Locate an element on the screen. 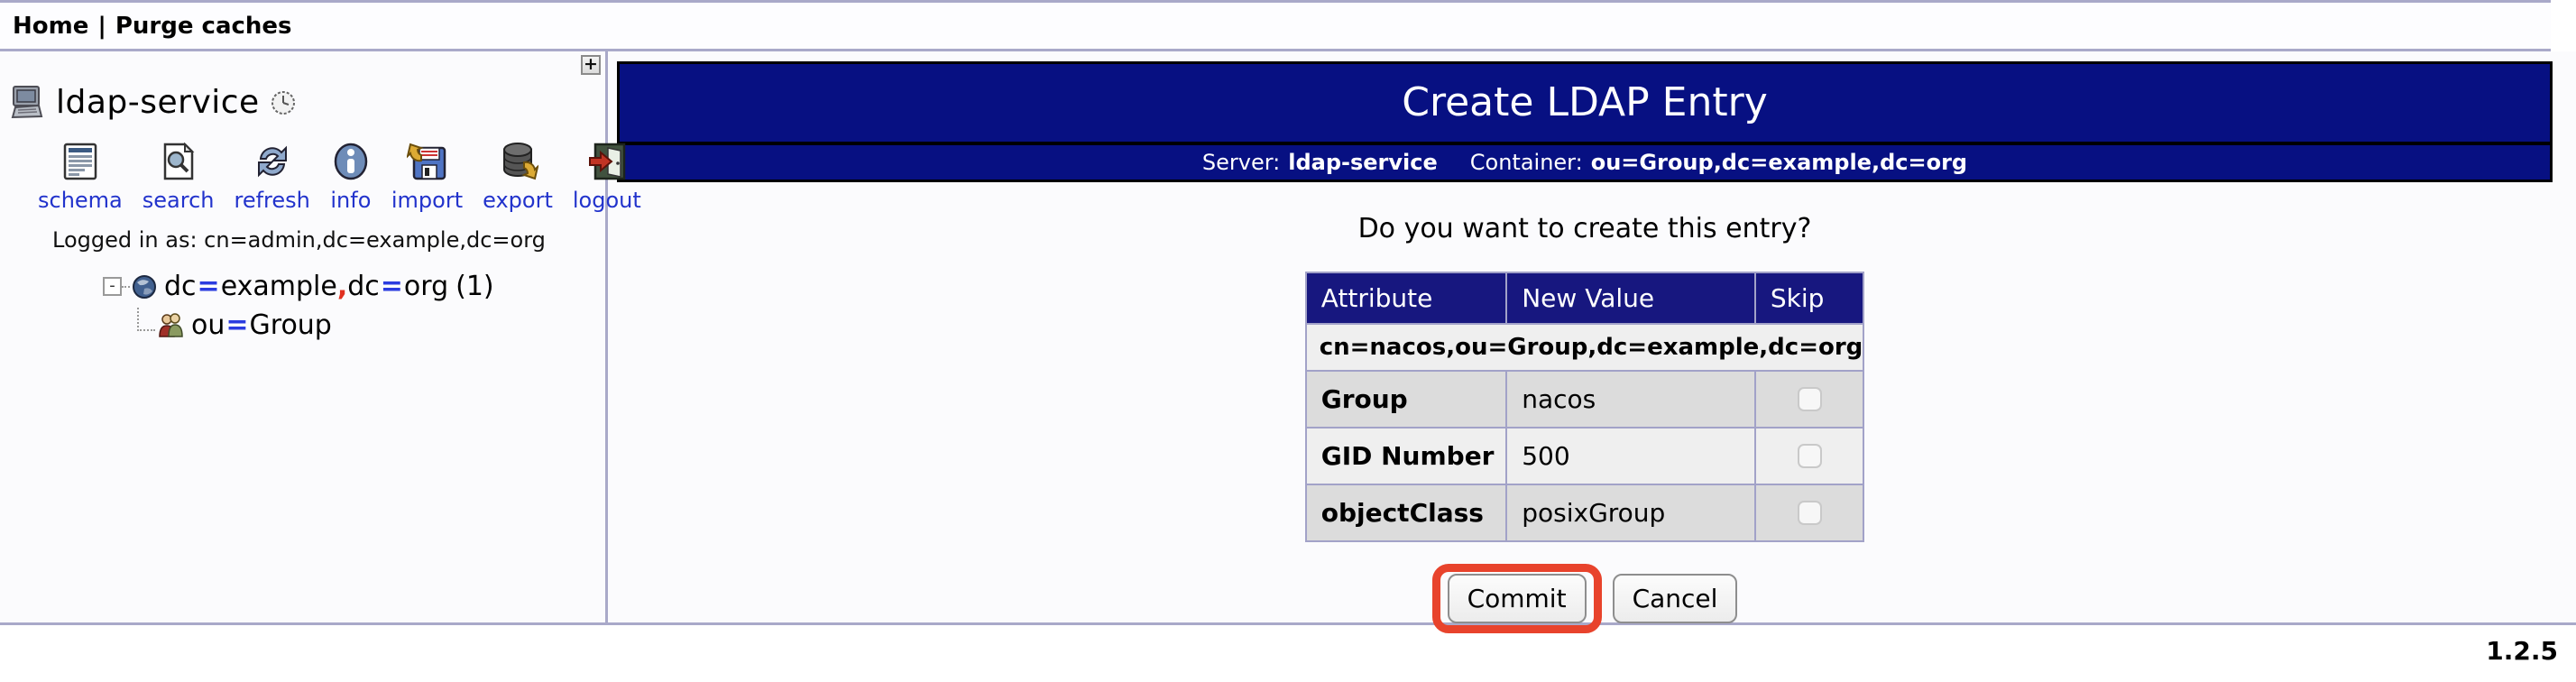 This screenshot has height=682, width=2576. page-title: Create LDAP Entry is located at coordinates (1585, 102).